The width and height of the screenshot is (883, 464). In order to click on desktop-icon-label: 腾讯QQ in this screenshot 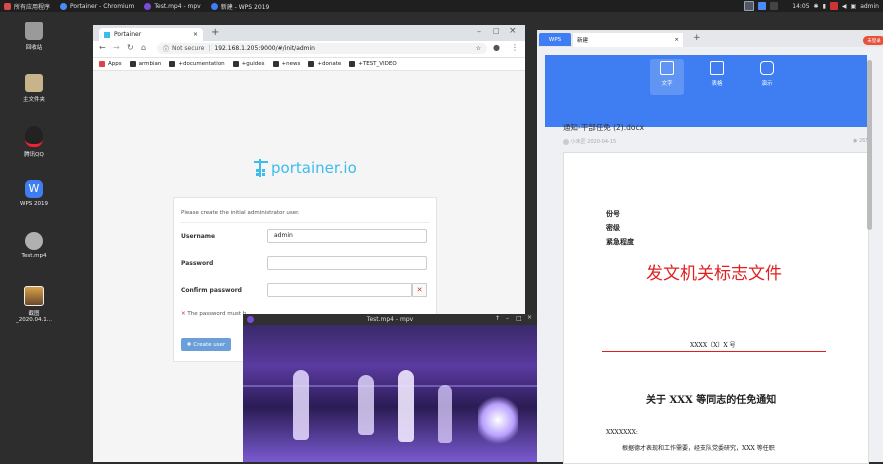, I will do `click(34, 155)`.